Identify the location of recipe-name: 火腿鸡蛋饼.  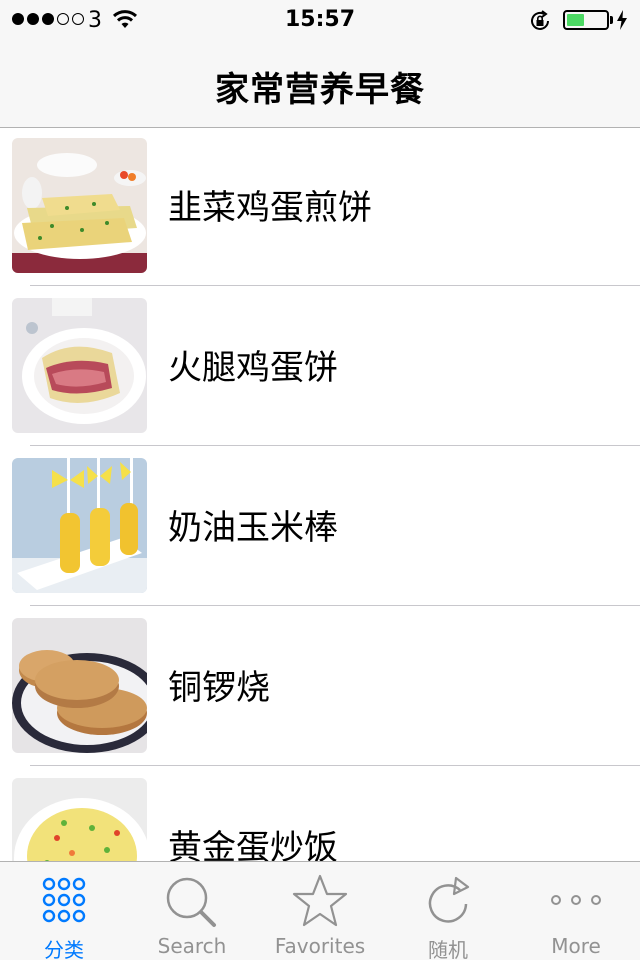
(253, 368).